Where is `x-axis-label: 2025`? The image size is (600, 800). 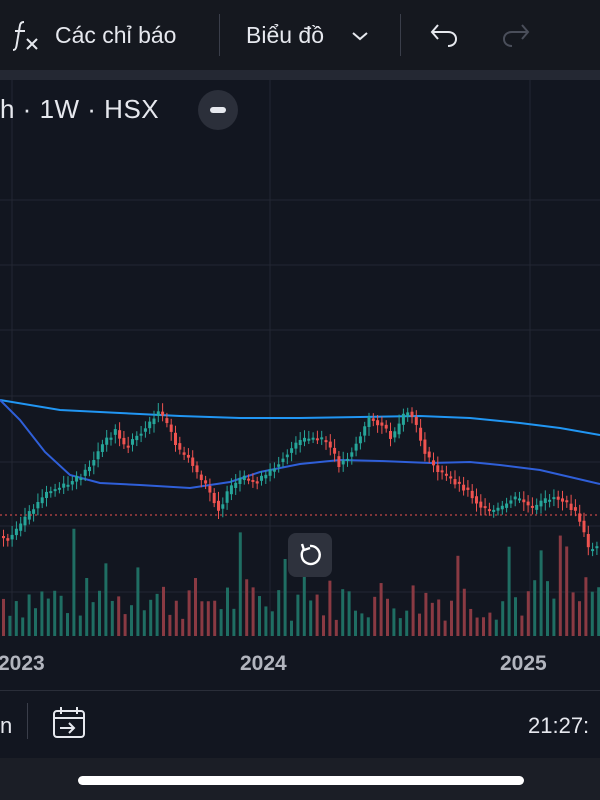 x-axis-label: 2025 is located at coordinates (523, 663).